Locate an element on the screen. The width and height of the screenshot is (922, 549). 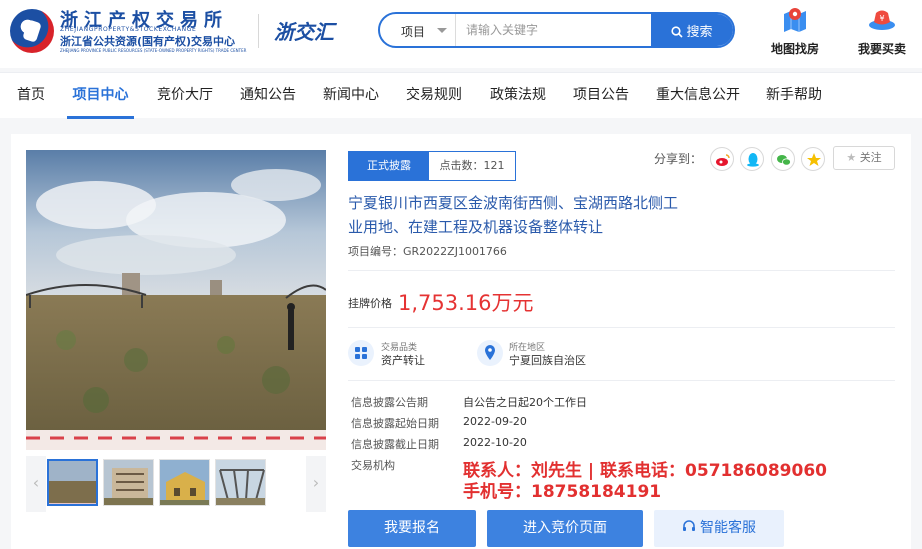
search-input is located at coordinates (553, 30).